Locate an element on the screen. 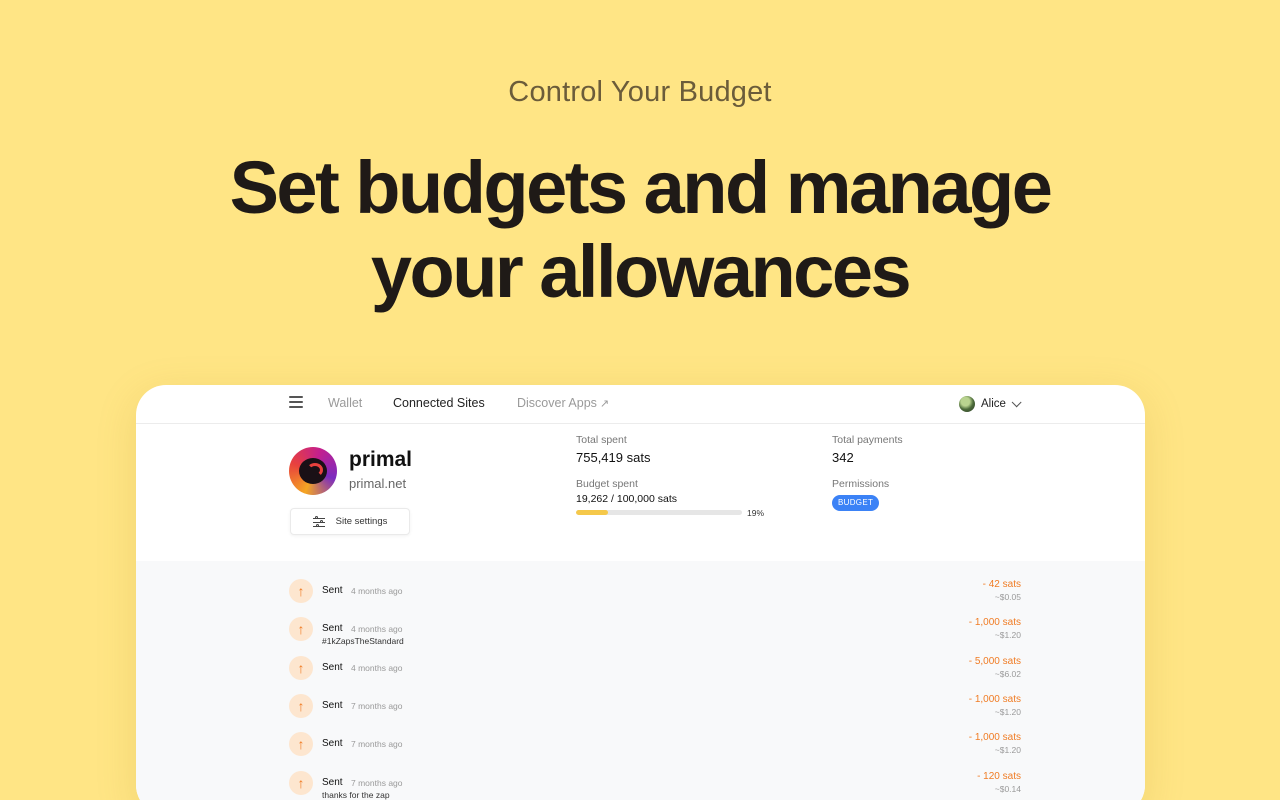 Image resolution: width=1280 pixels, height=800 pixels. transaction-memo: thanks for the zap is located at coordinates (356, 795).